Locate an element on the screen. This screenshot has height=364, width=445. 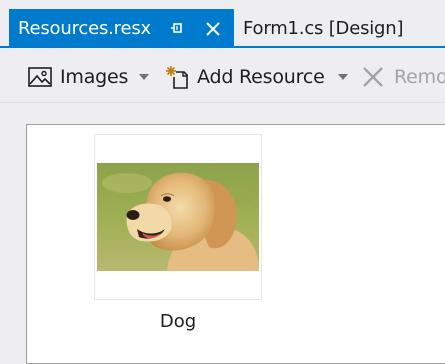
add-resource-dropdown-button is located at coordinates (343, 77).